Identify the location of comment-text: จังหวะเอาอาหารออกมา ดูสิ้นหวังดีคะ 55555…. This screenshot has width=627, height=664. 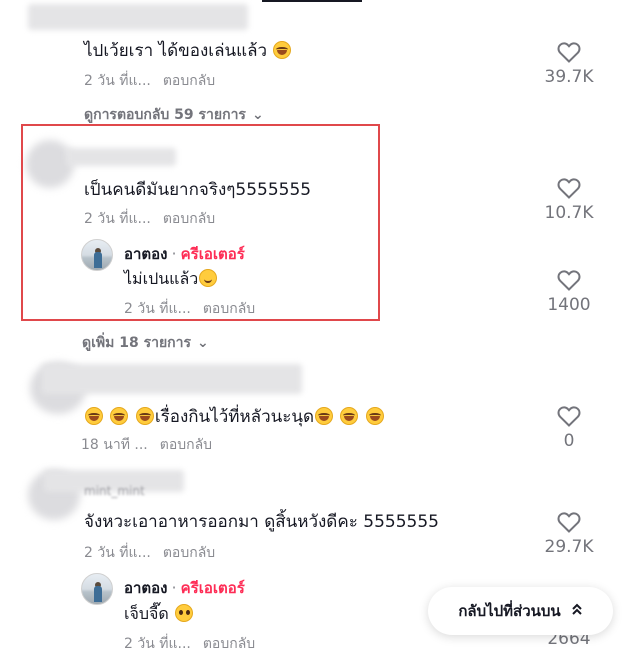
(261, 522).